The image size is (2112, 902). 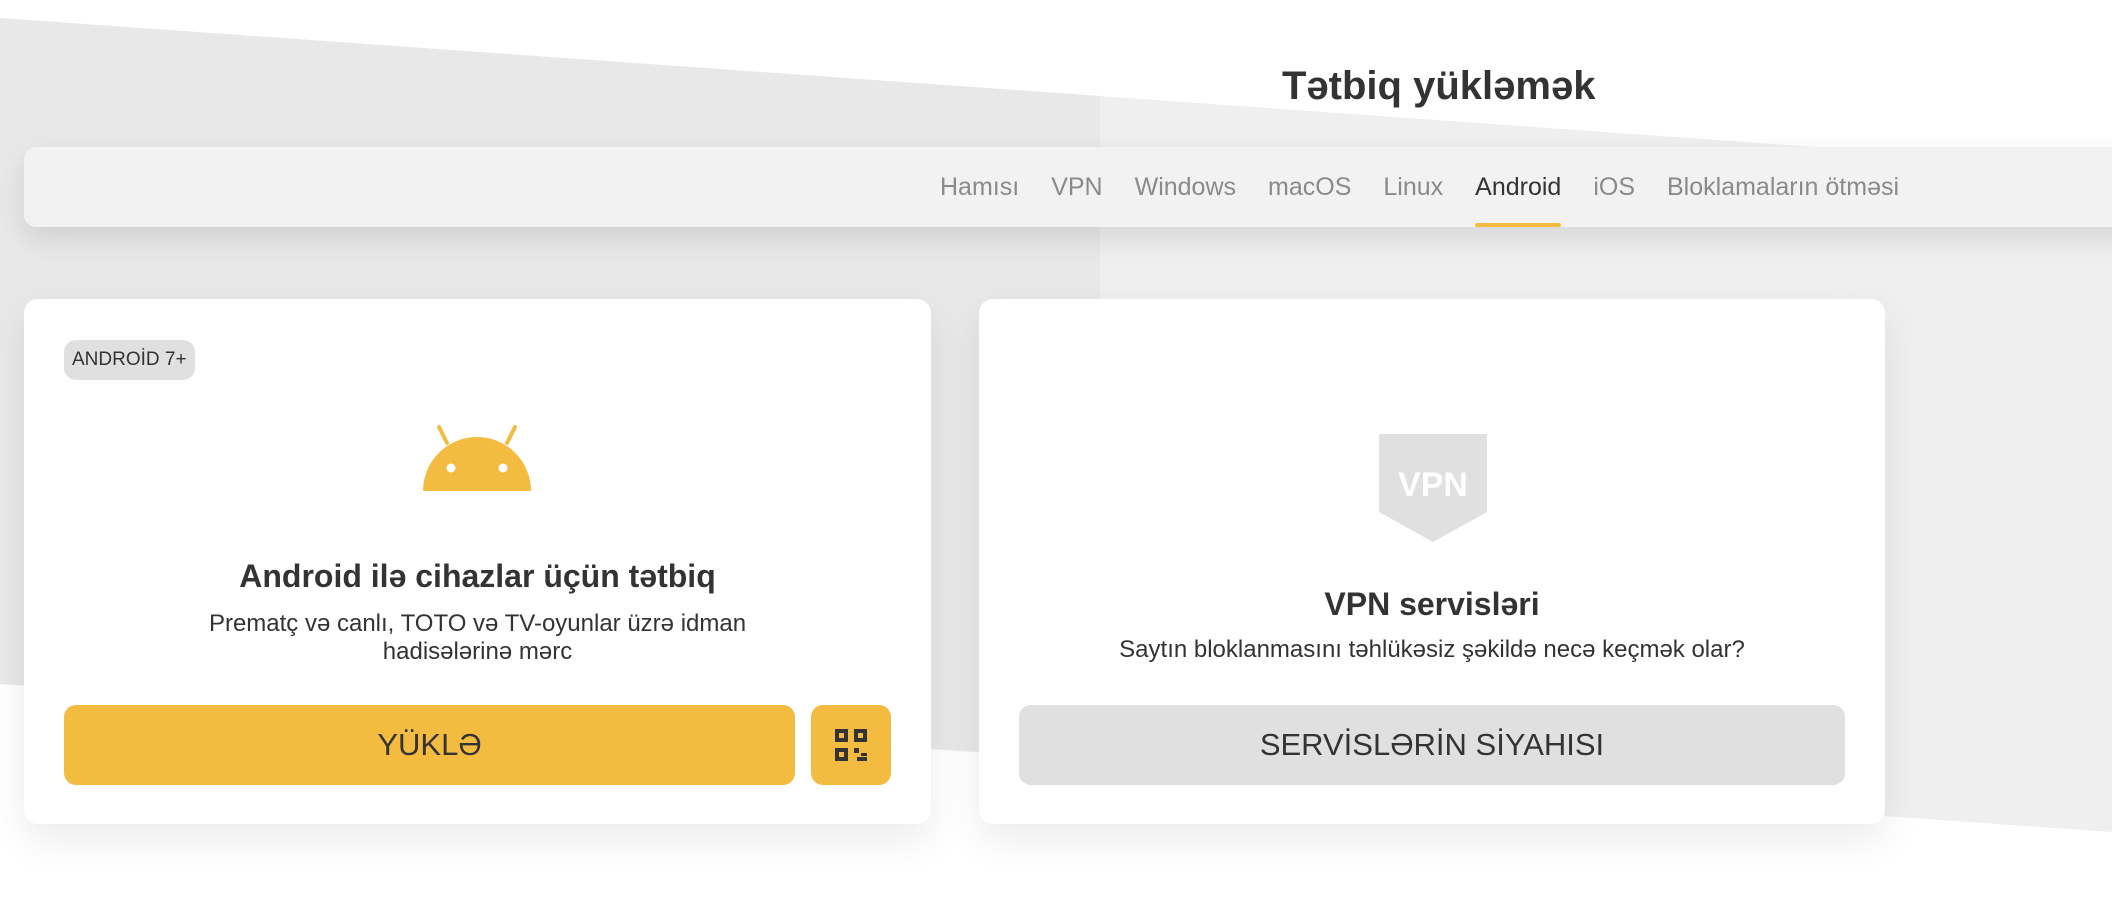 What do you see at coordinates (979, 187) in the screenshot?
I see `tab-all: Hamısı` at bounding box center [979, 187].